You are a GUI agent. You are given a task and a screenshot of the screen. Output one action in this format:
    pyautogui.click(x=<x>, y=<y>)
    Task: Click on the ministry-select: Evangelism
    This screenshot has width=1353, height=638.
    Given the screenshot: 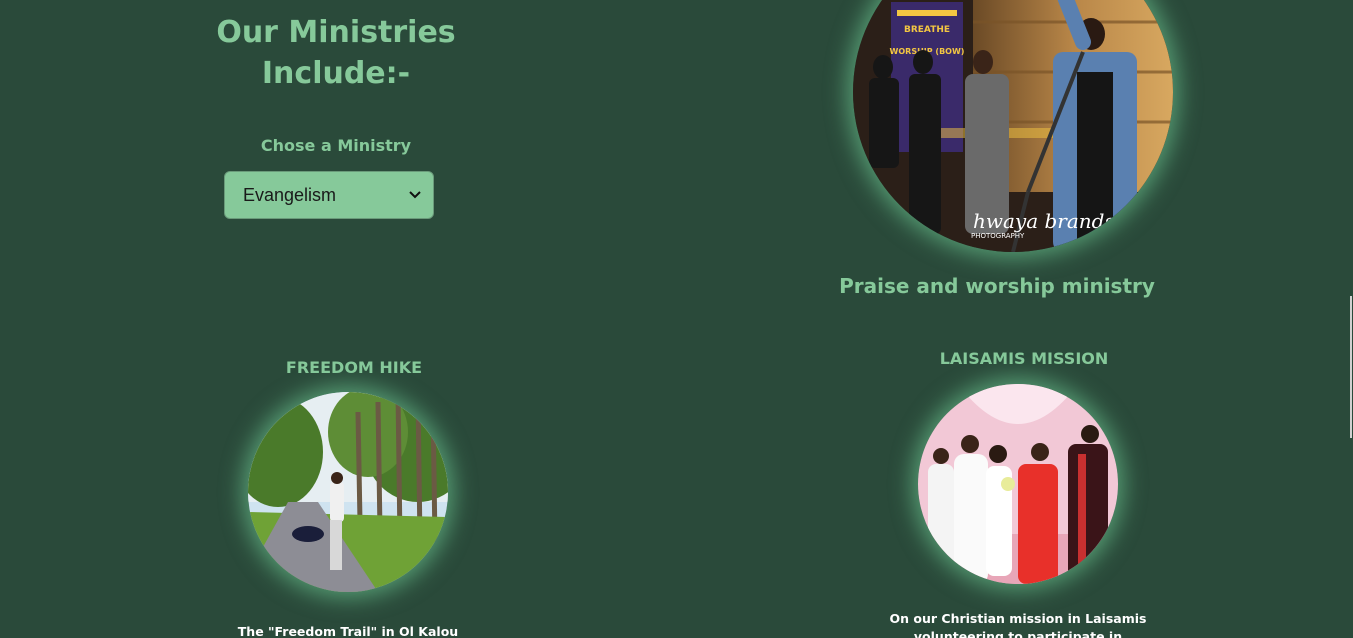 What is the action you would take?
    pyautogui.click(x=329, y=195)
    